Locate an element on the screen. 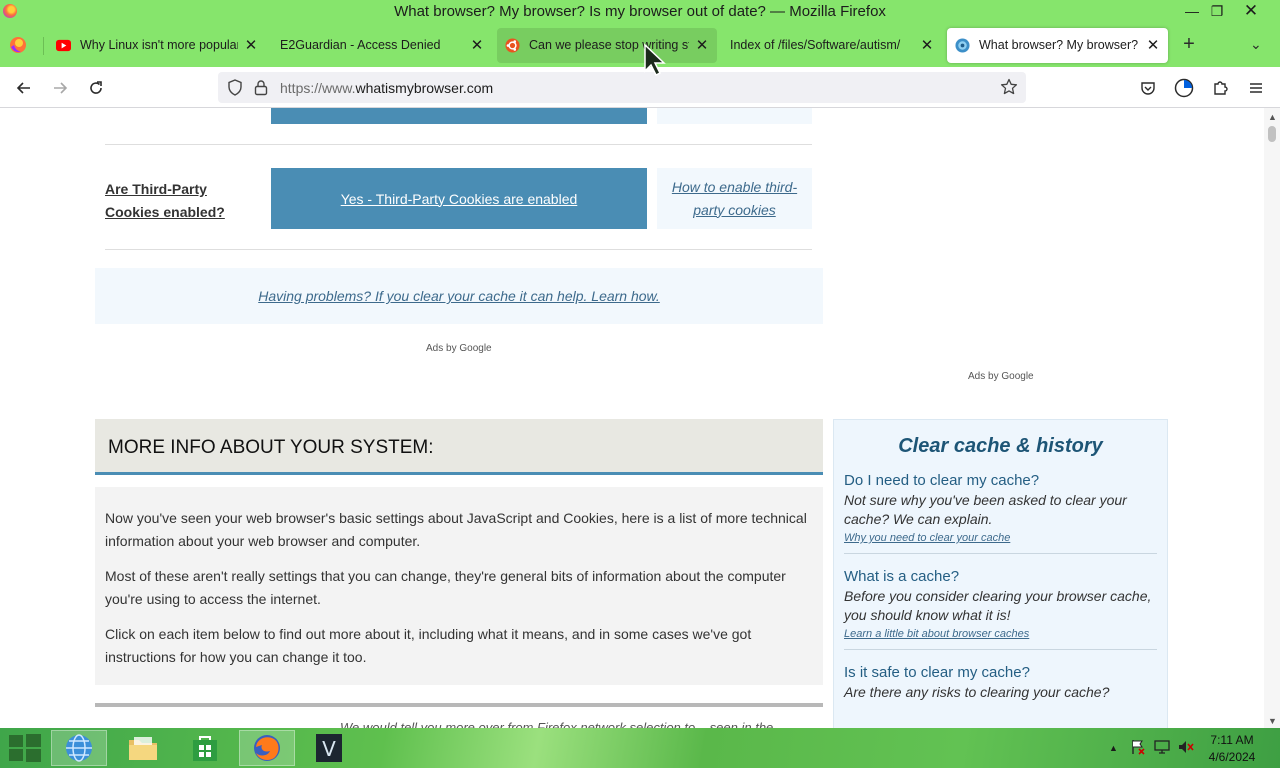  tab-can-we-please: Can we please stop writing stu ✕ is located at coordinates (607, 45).